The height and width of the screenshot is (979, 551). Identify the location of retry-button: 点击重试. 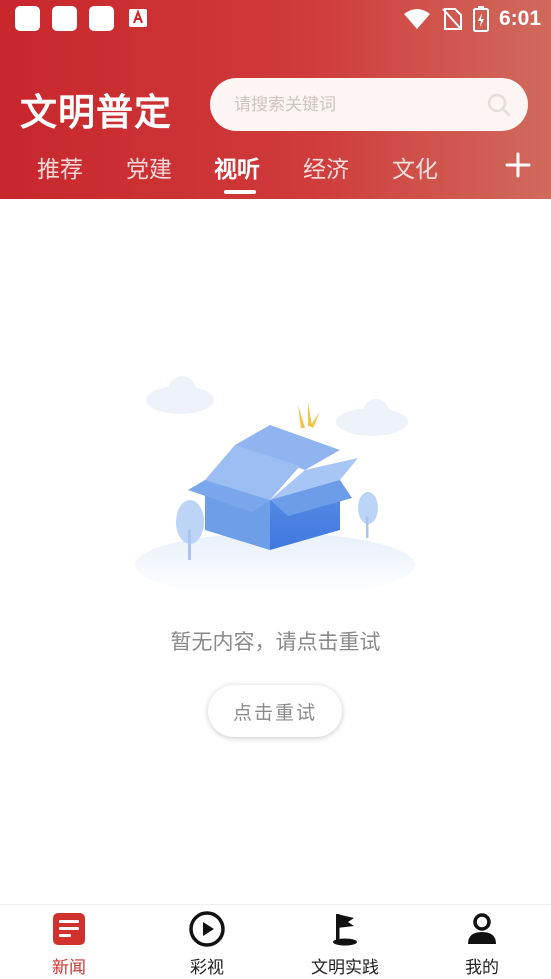
(275, 711).